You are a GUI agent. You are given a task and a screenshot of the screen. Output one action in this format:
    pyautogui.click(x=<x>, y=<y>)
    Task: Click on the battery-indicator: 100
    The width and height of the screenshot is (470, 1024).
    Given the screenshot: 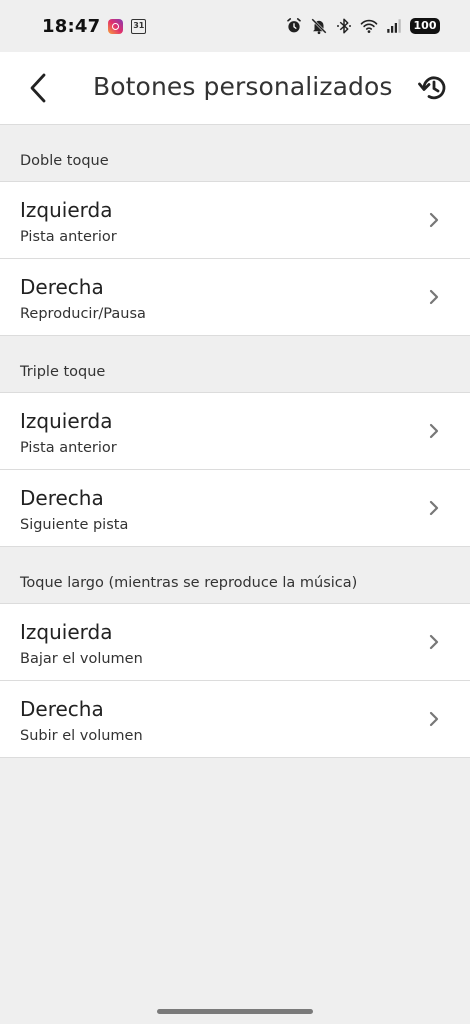 What is the action you would take?
    pyautogui.click(x=425, y=26)
    